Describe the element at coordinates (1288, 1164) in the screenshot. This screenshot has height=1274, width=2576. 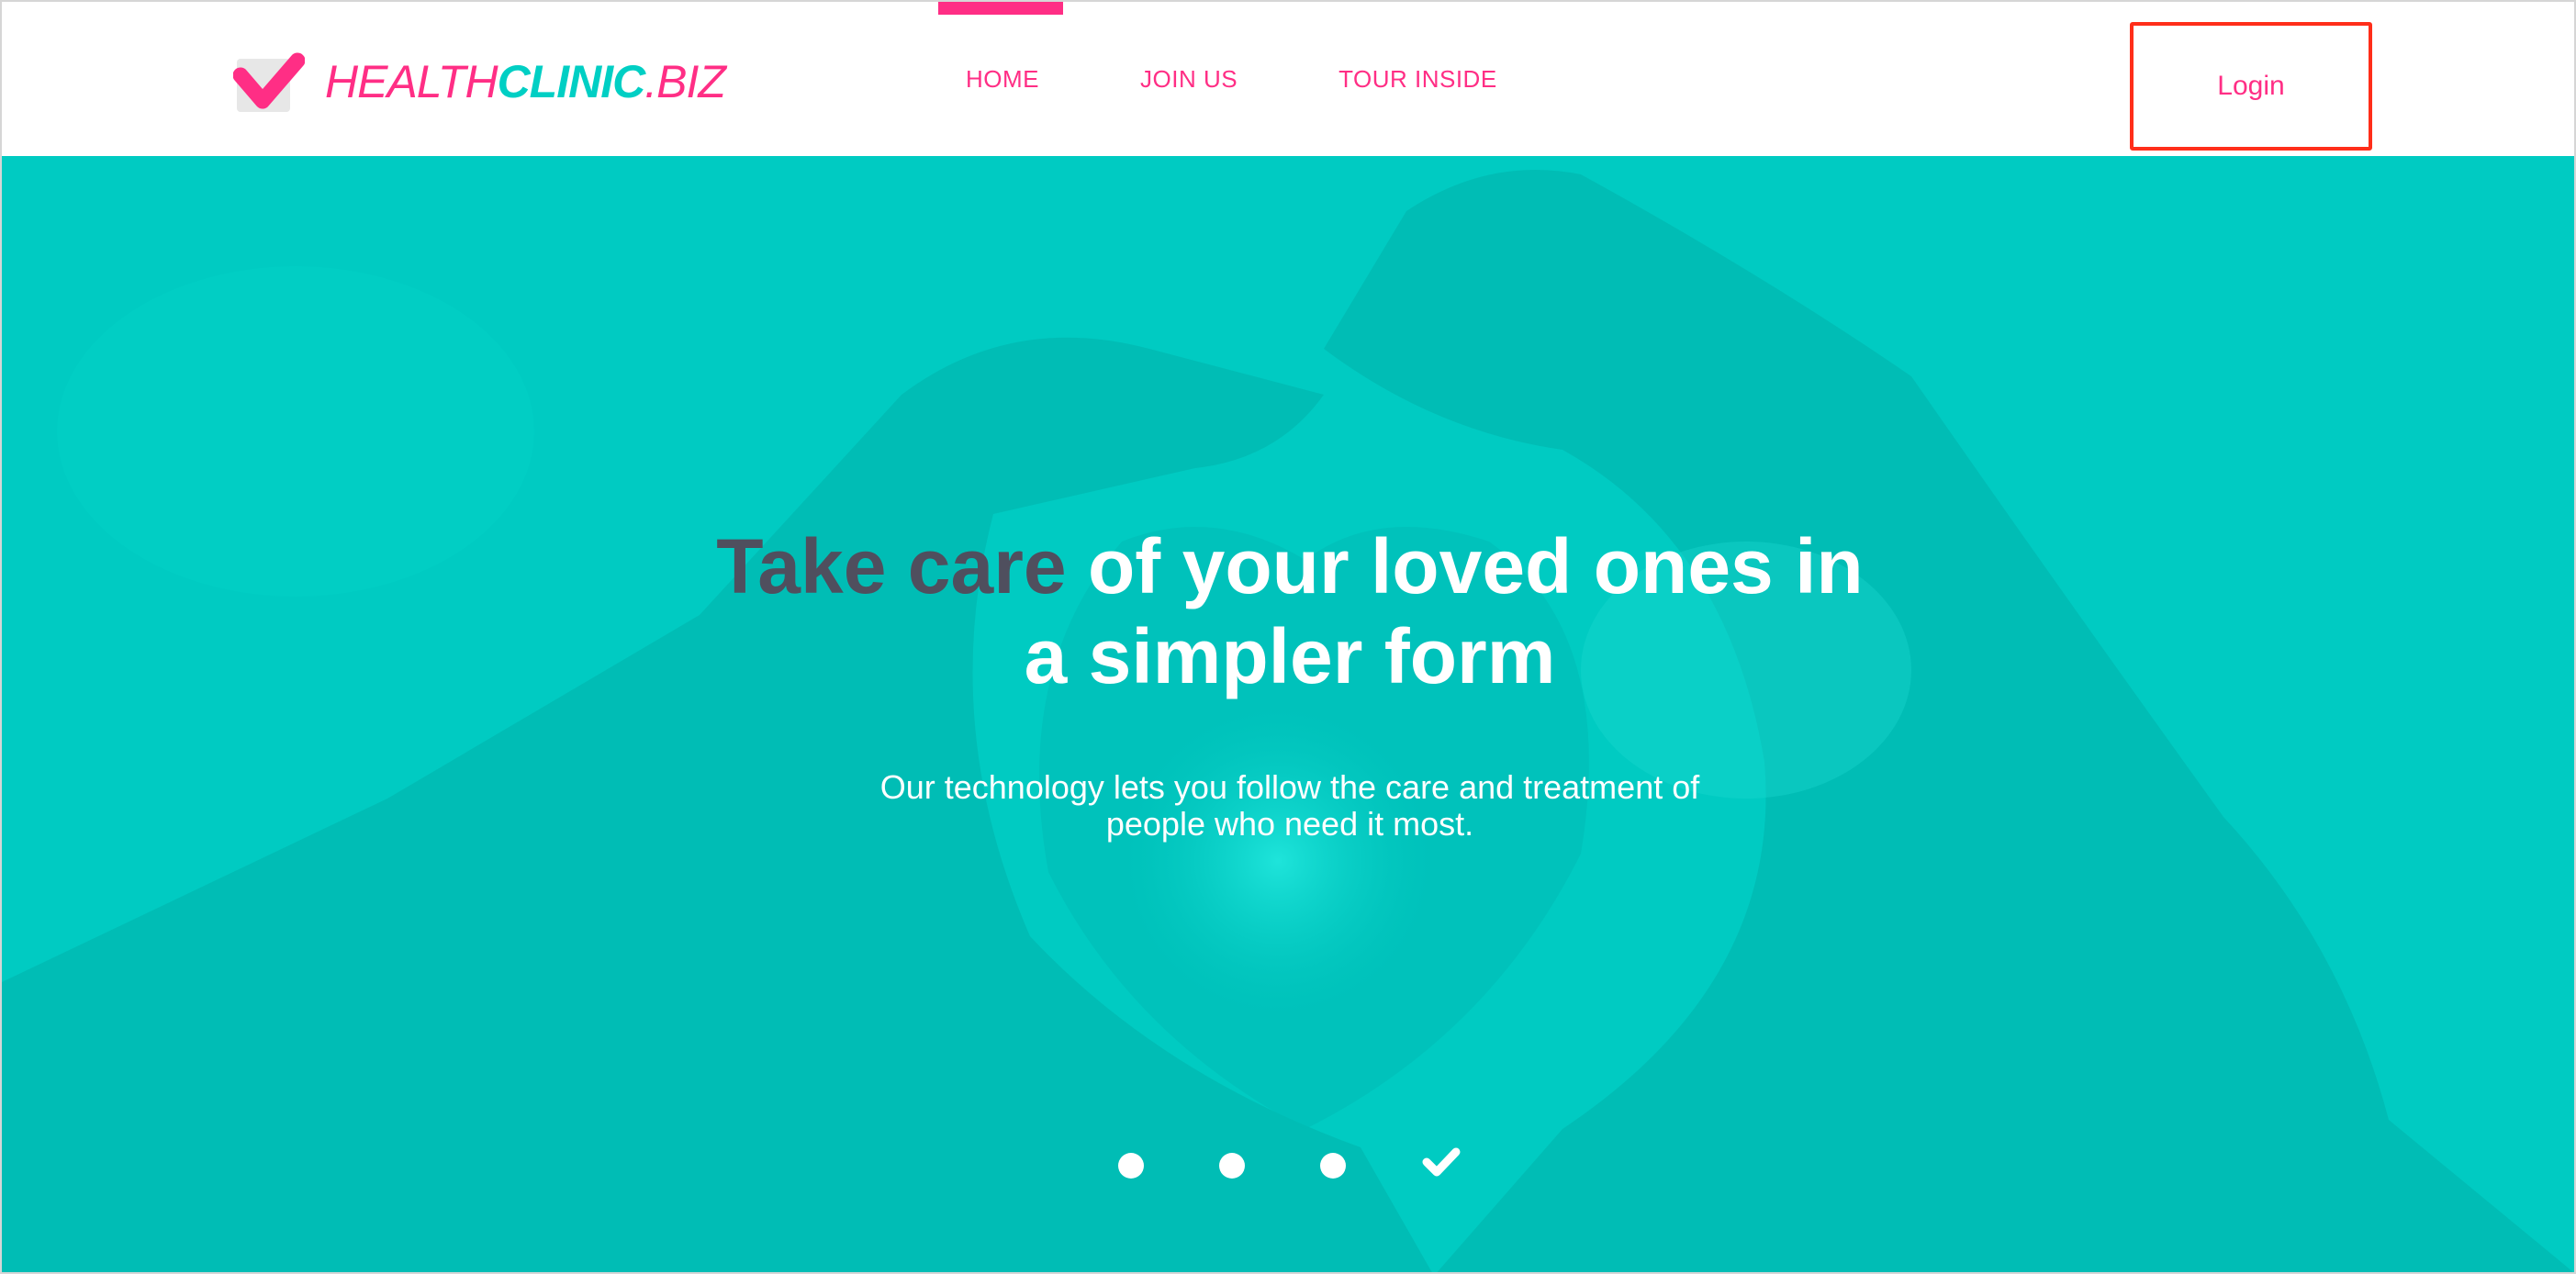
I see `carousel-indicators` at that location.